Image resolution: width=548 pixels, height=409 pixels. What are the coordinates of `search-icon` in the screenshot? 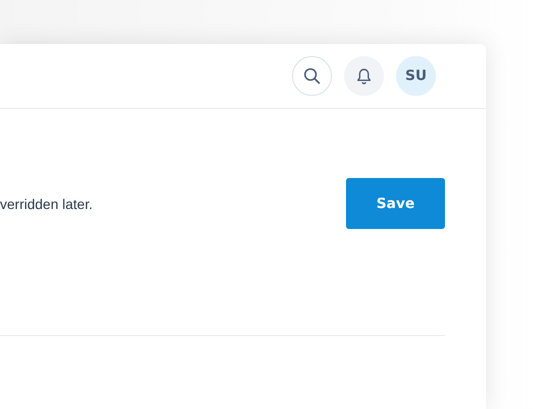 It's located at (312, 76).